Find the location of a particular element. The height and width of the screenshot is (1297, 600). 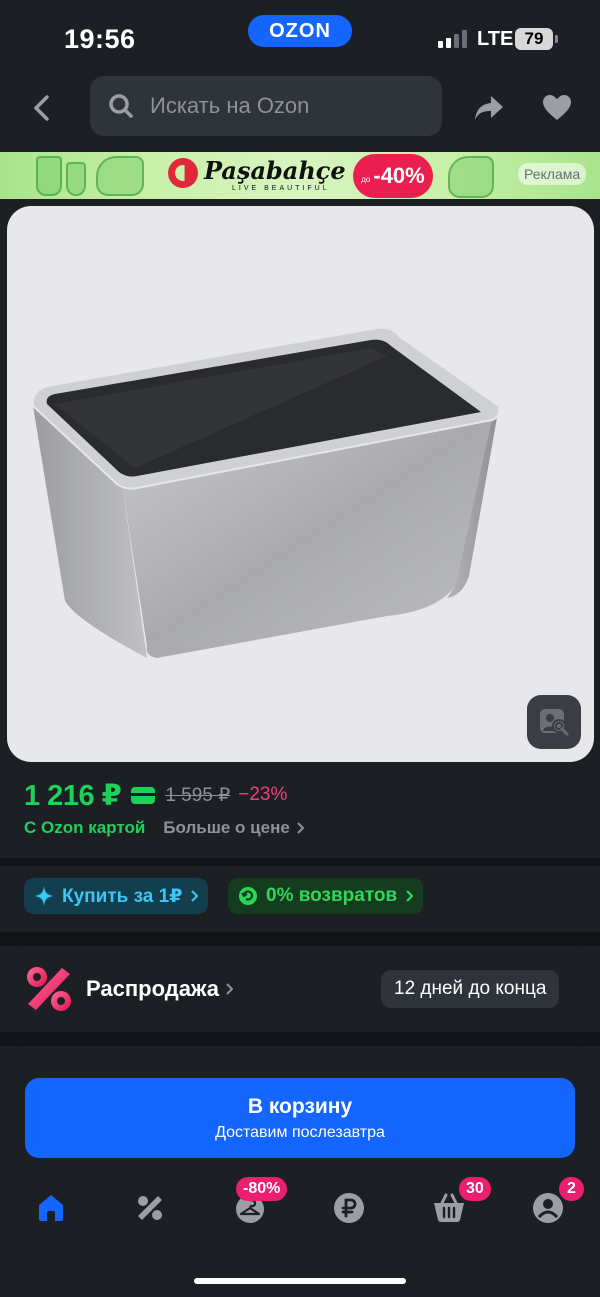

current-price: 1 216 ₽ is located at coordinates (73, 795).